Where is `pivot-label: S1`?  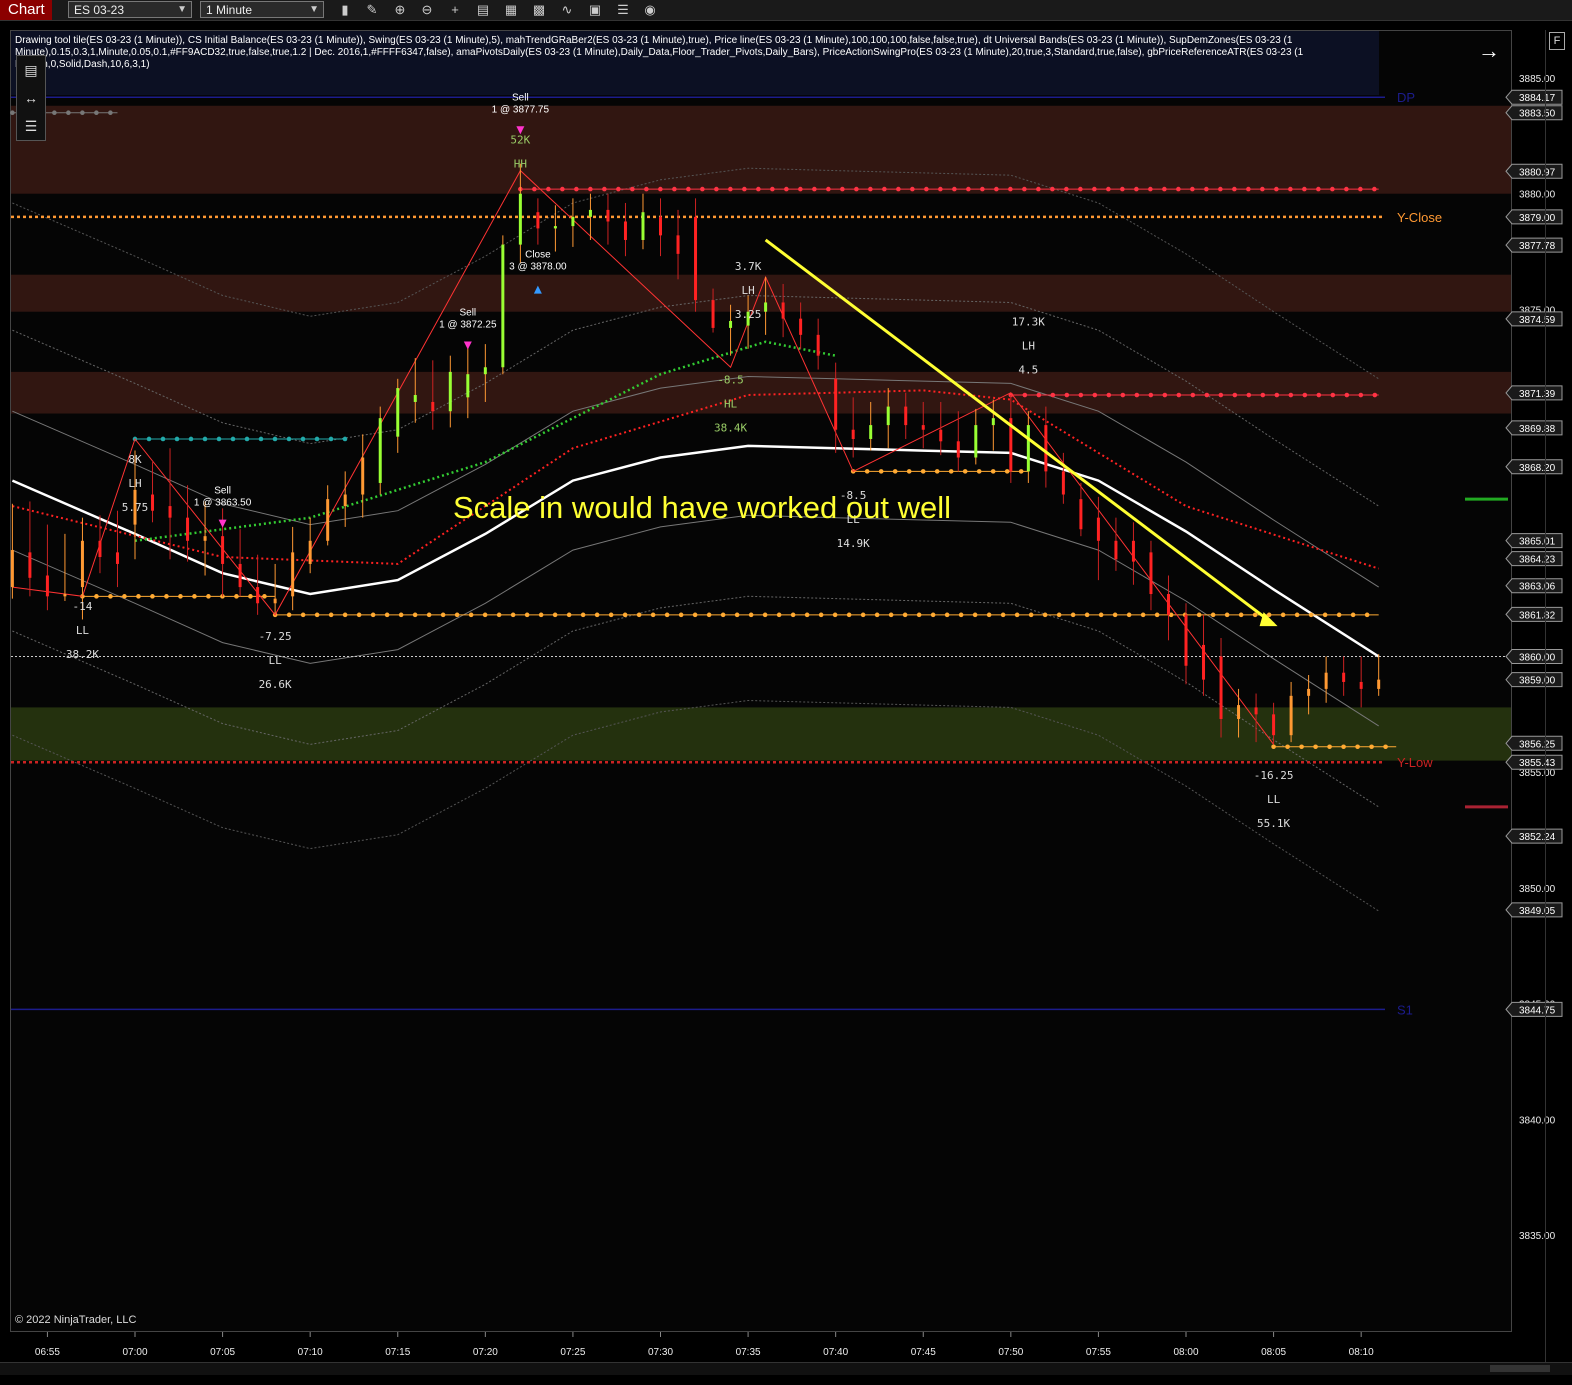
pivot-label: S1 is located at coordinates (1405, 1009).